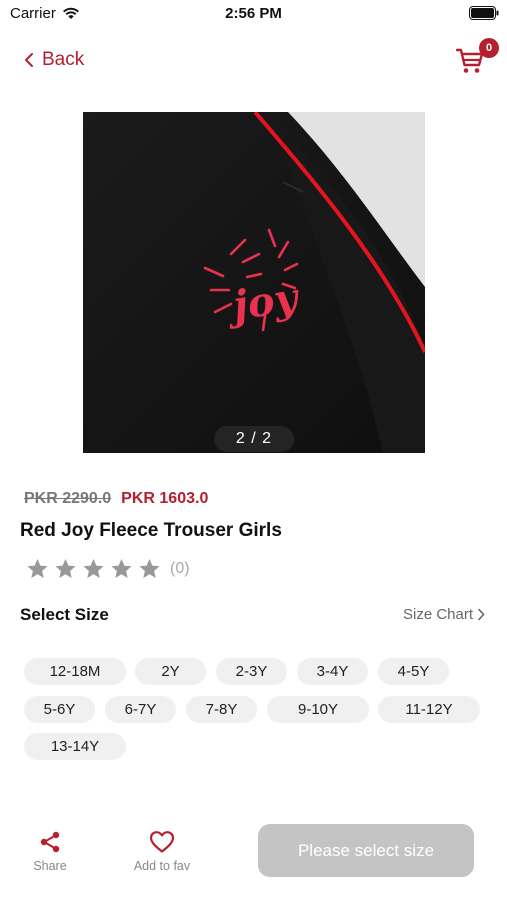 The height and width of the screenshot is (900, 507). Describe the element at coordinates (429, 709) in the screenshot. I see `size-option: 11-12Y` at that location.